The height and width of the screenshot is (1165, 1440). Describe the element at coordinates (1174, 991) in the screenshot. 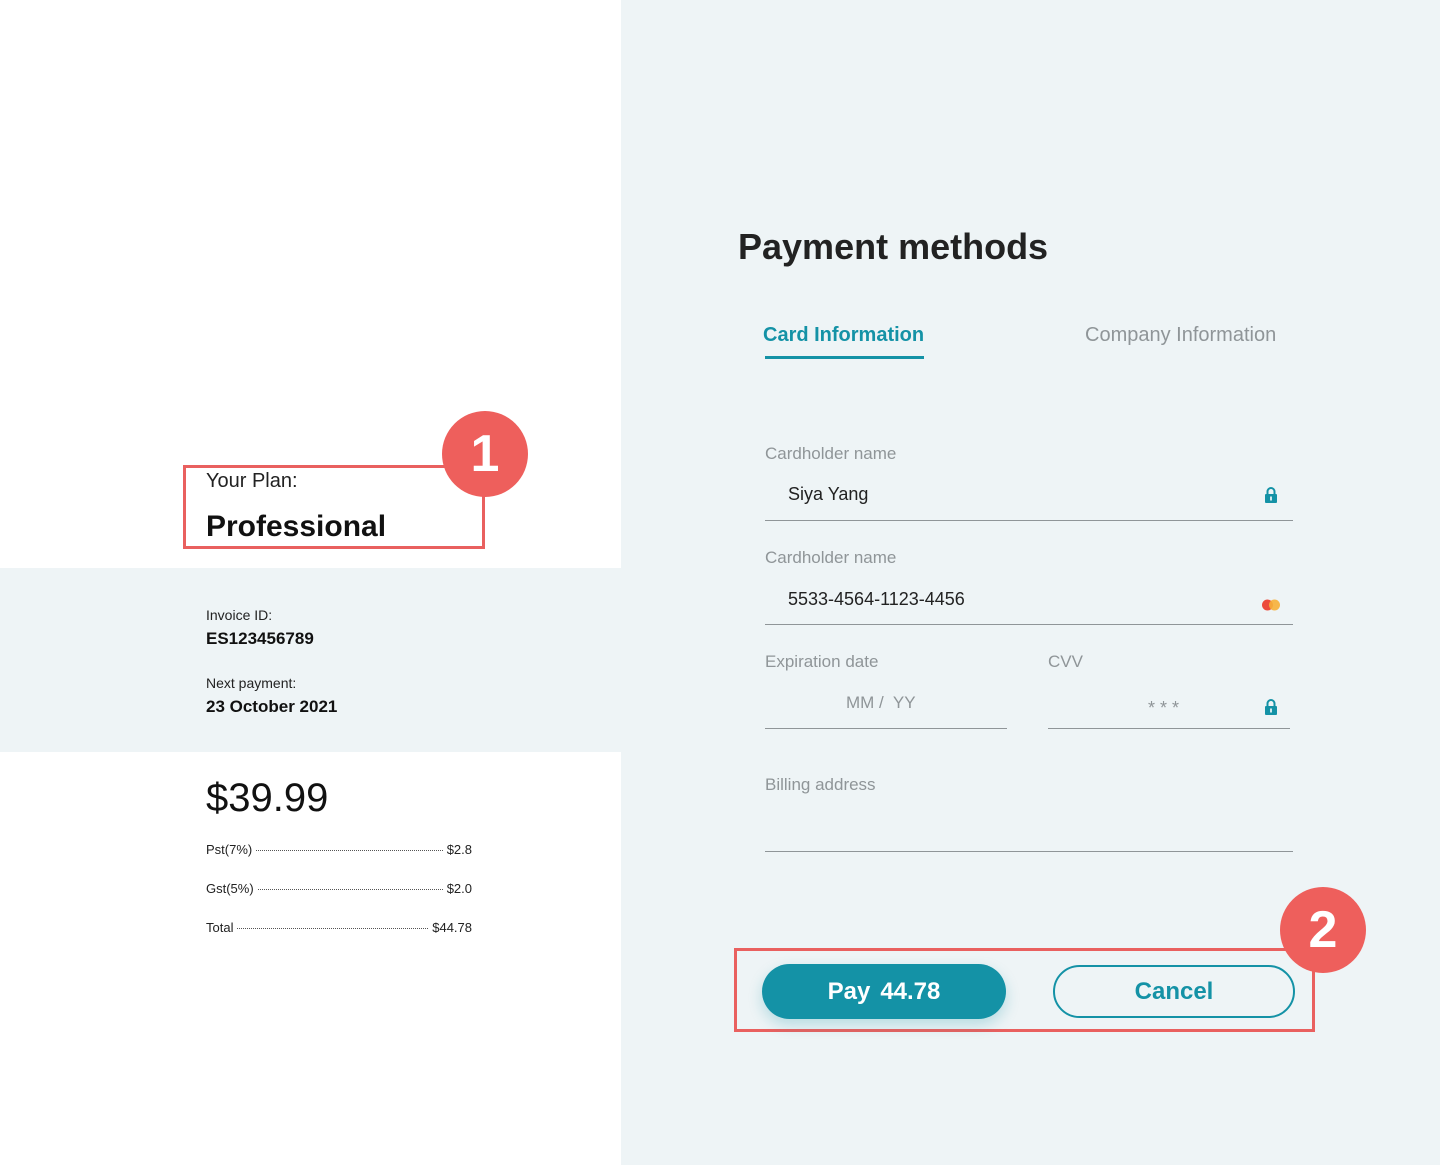

I see `cancel-button: Cancel` at that location.